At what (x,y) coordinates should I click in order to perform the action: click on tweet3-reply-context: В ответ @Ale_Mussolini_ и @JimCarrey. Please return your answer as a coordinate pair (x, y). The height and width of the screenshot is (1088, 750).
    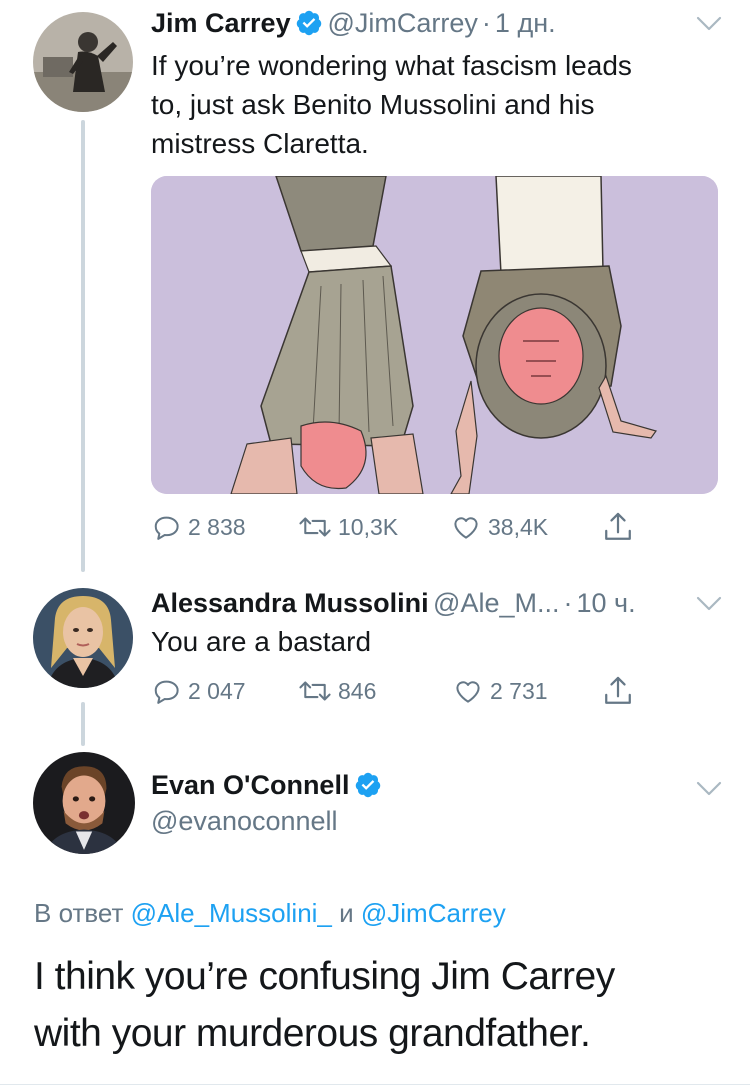
    Looking at the image, I should click on (270, 913).